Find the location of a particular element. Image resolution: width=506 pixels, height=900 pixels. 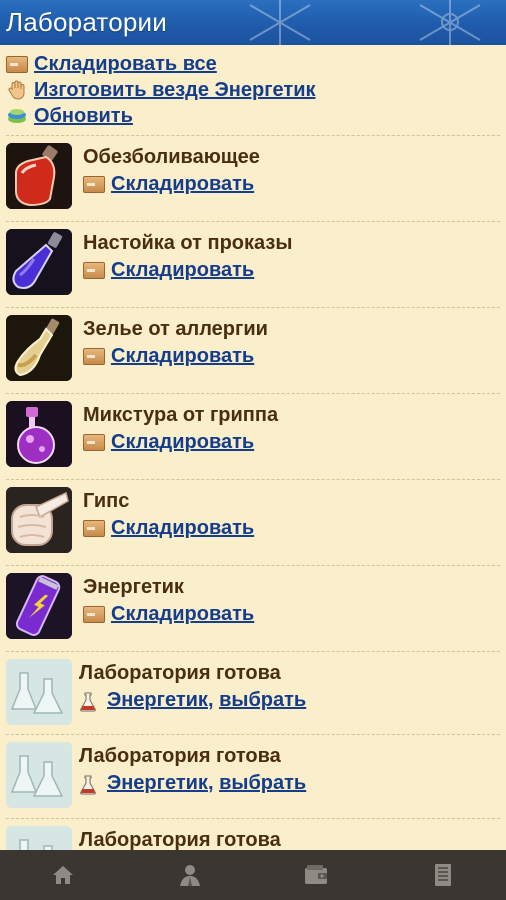

list-item: Энергетик Складировать is located at coordinates (253, 609).